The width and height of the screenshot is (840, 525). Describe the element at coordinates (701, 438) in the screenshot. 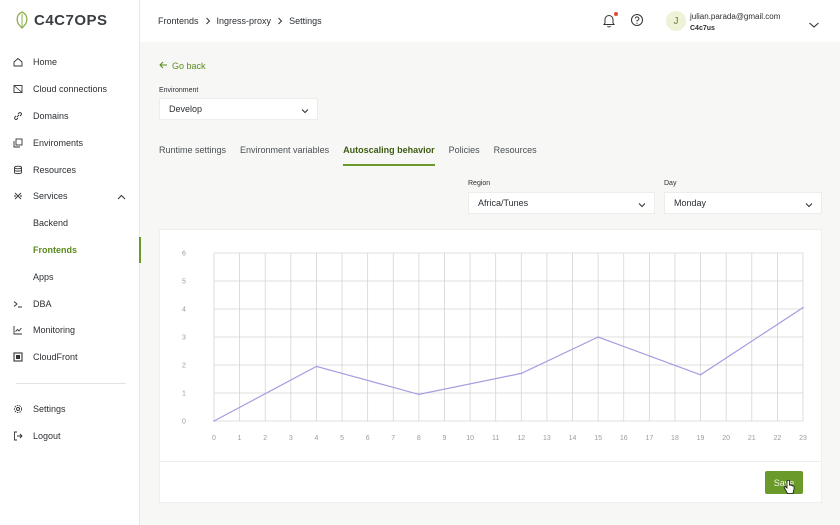

I see `x-tick-label: 19` at that location.